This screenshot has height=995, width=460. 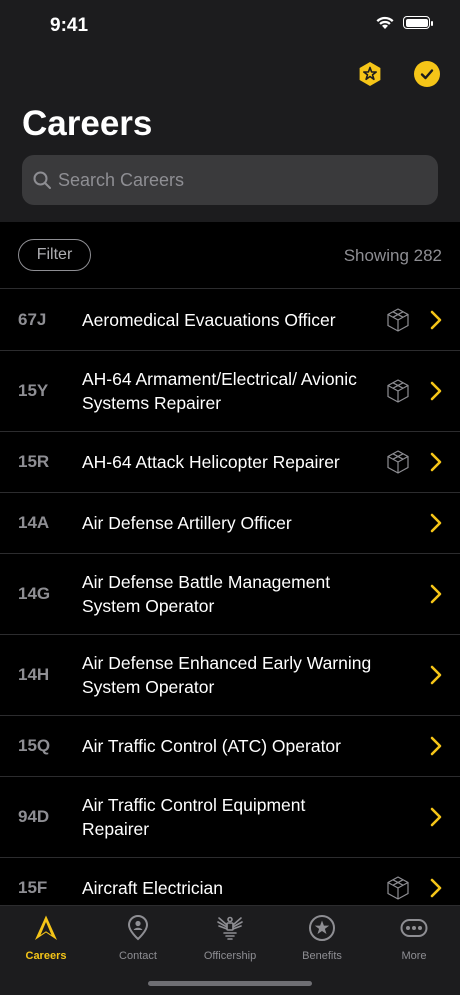 What do you see at coordinates (418, 22) in the screenshot?
I see `battery-icon` at bounding box center [418, 22].